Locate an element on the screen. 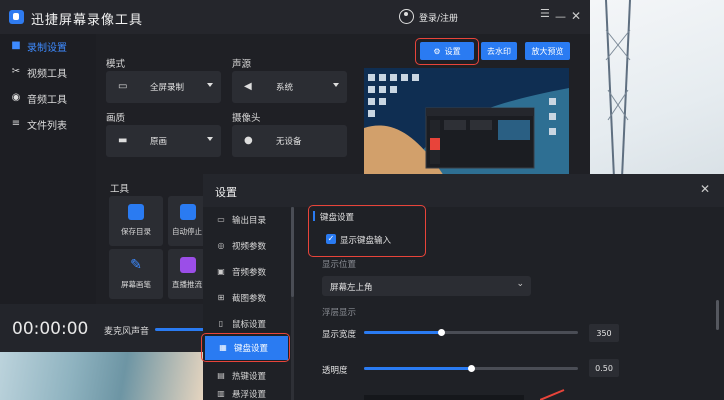 The width and height of the screenshot is (724, 400). video-icon: ◎ is located at coordinates (221, 245).